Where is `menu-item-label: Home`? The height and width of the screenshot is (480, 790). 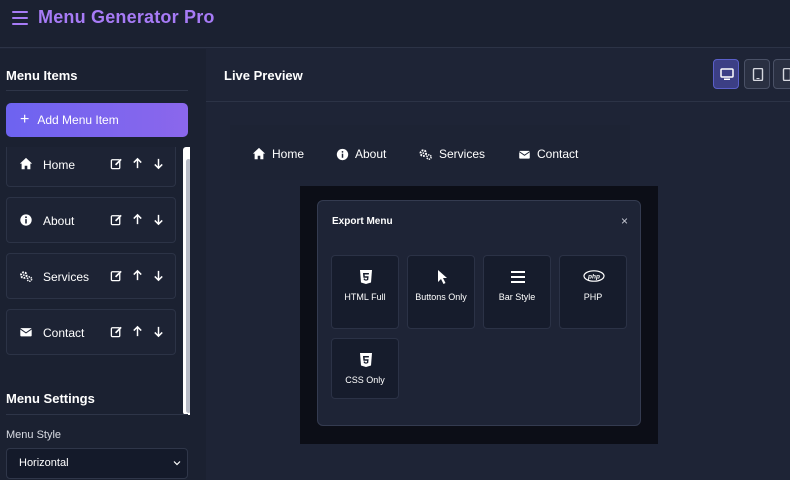 menu-item-label: Home is located at coordinates (59, 165).